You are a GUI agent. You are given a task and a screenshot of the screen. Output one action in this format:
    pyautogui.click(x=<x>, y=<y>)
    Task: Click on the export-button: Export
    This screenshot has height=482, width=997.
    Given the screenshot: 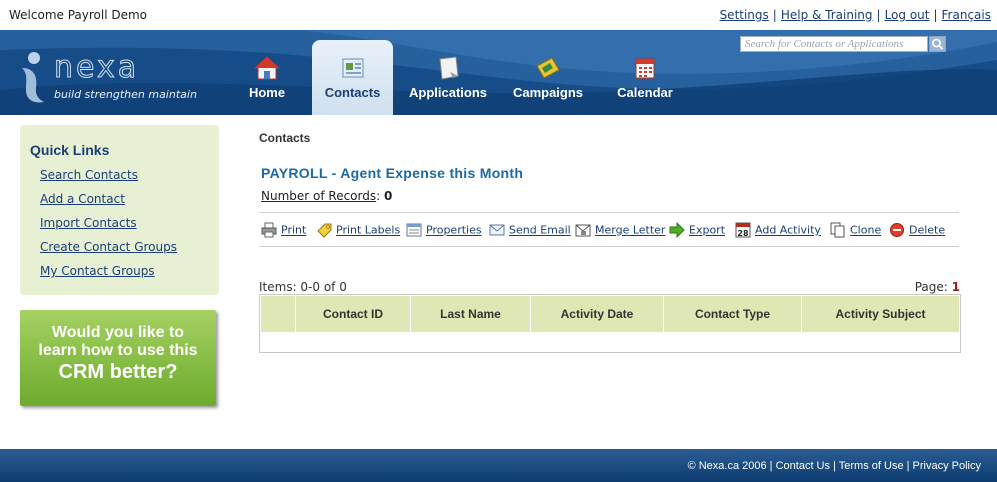 What is the action you would take?
    pyautogui.click(x=697, y=230)
    